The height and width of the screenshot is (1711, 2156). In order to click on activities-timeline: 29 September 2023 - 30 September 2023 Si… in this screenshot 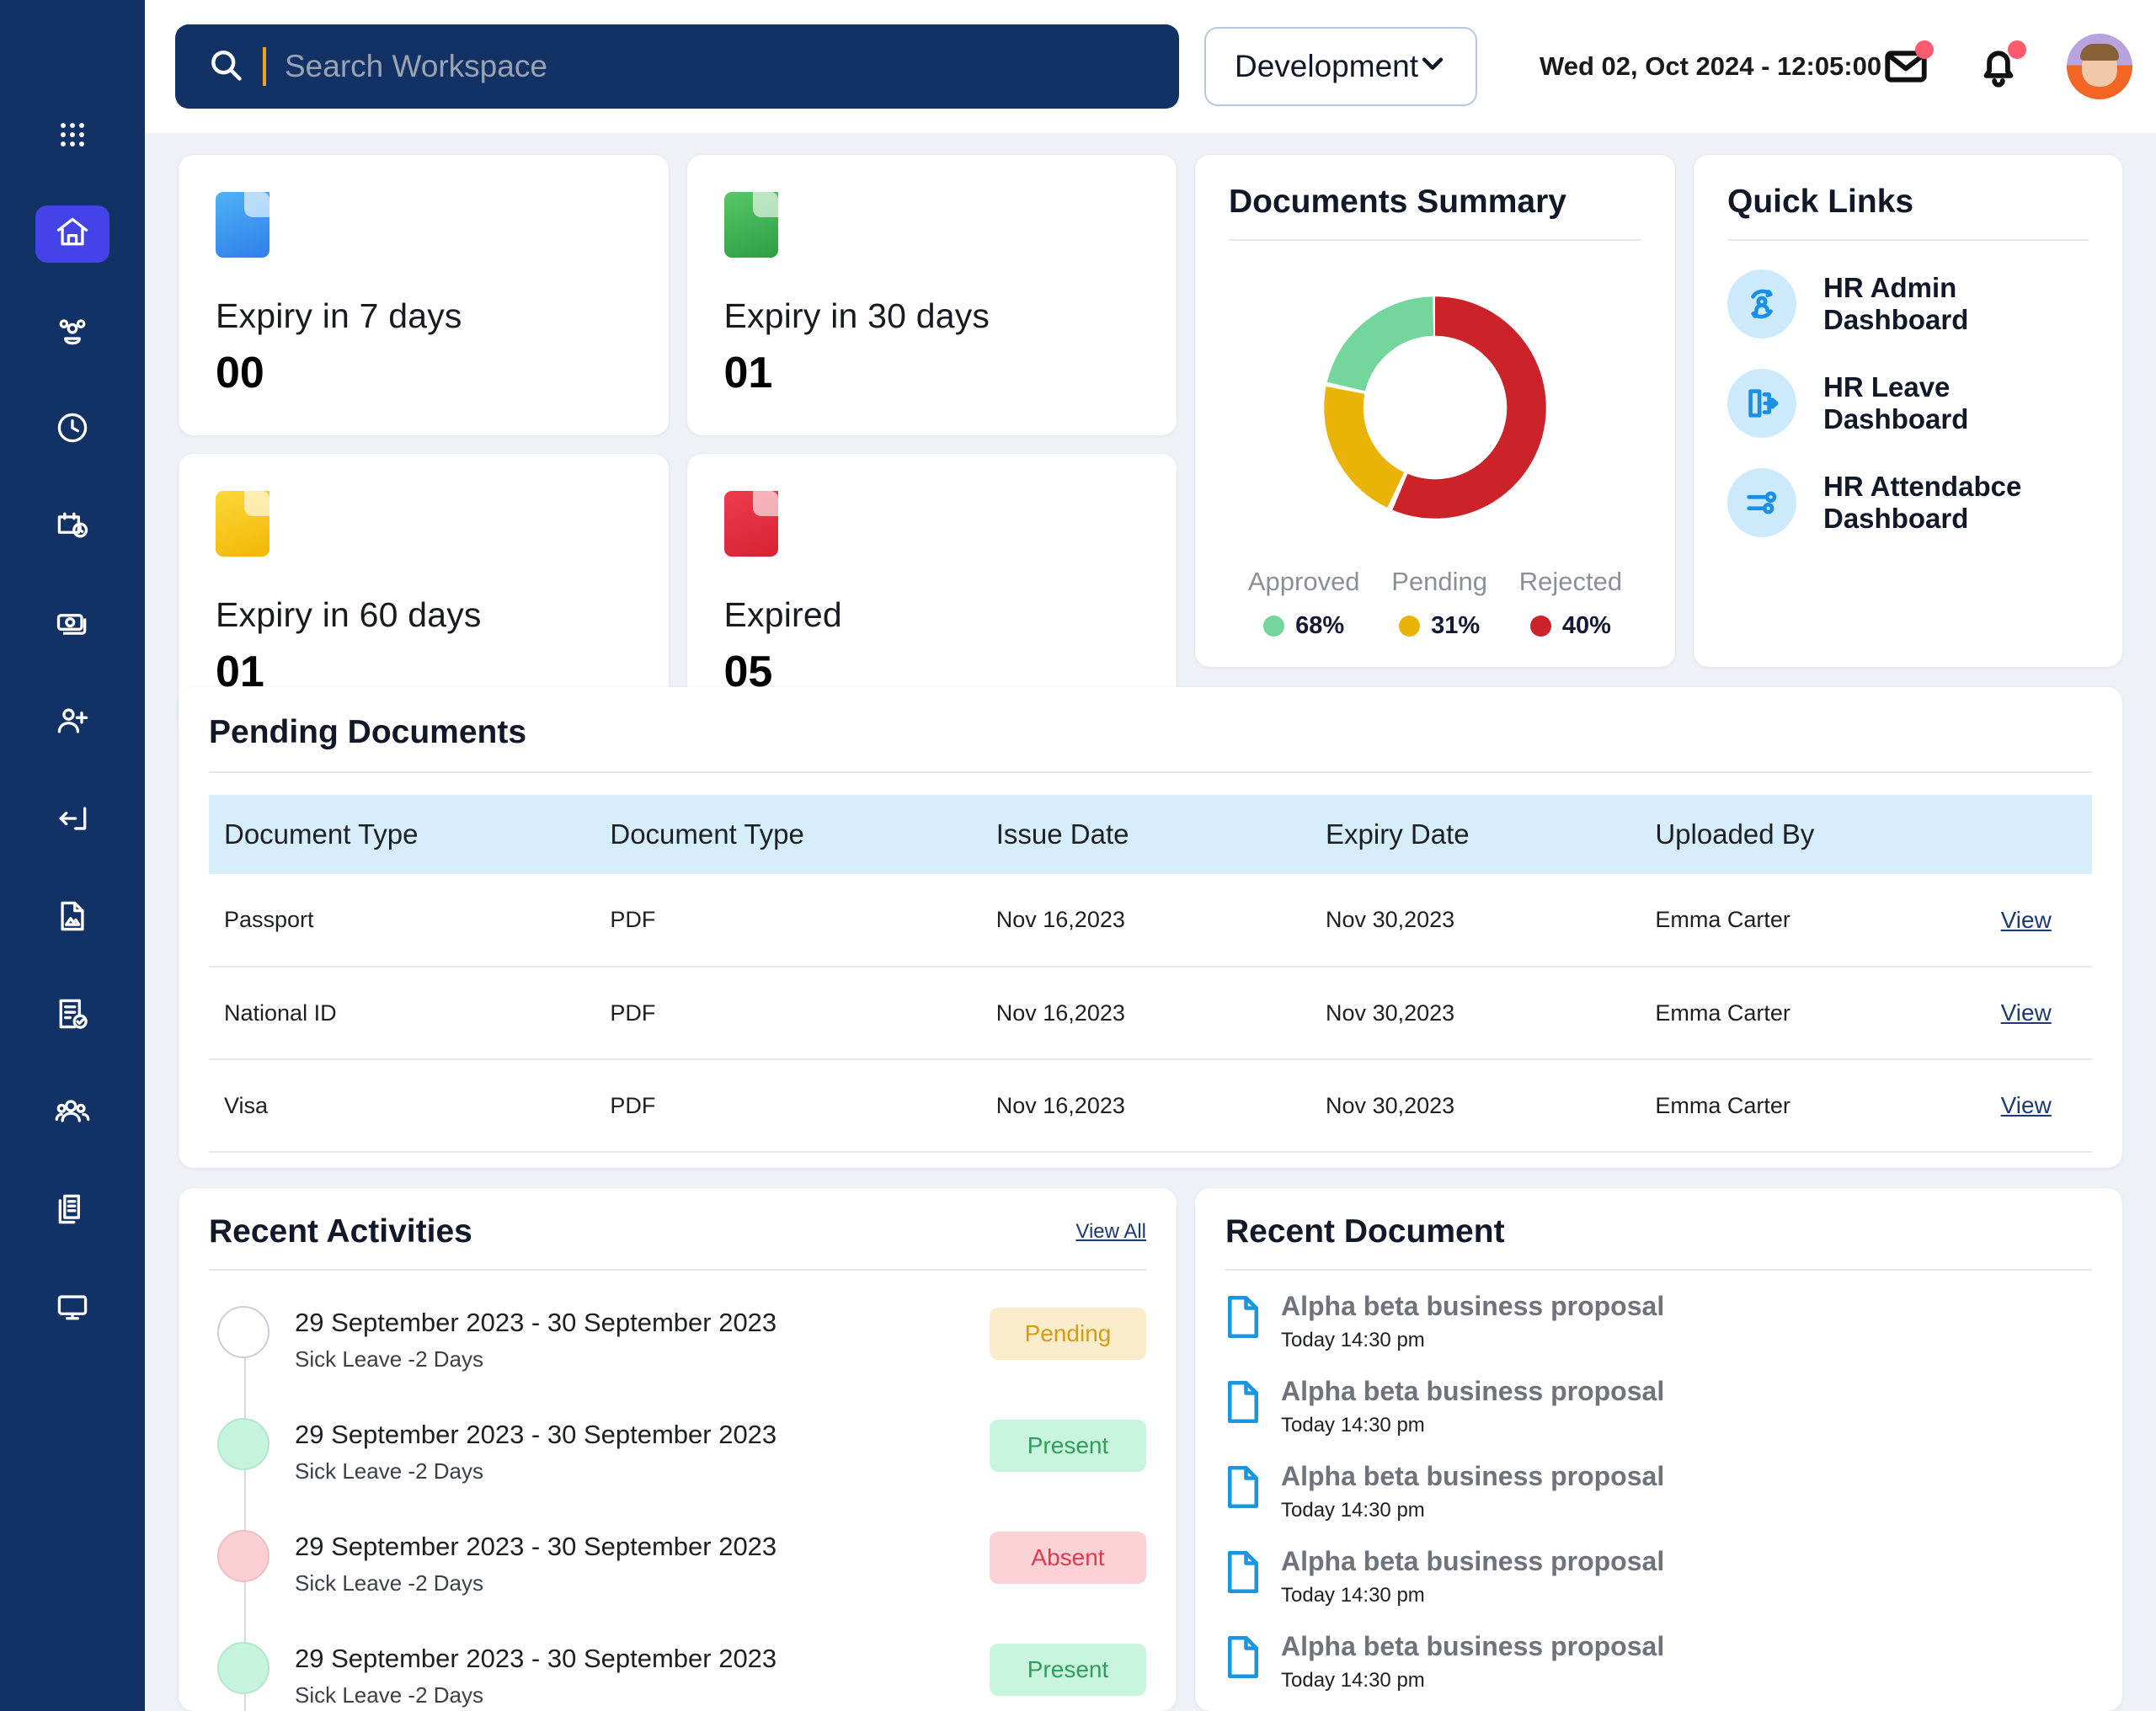, I will do `click(677, 1500)`.